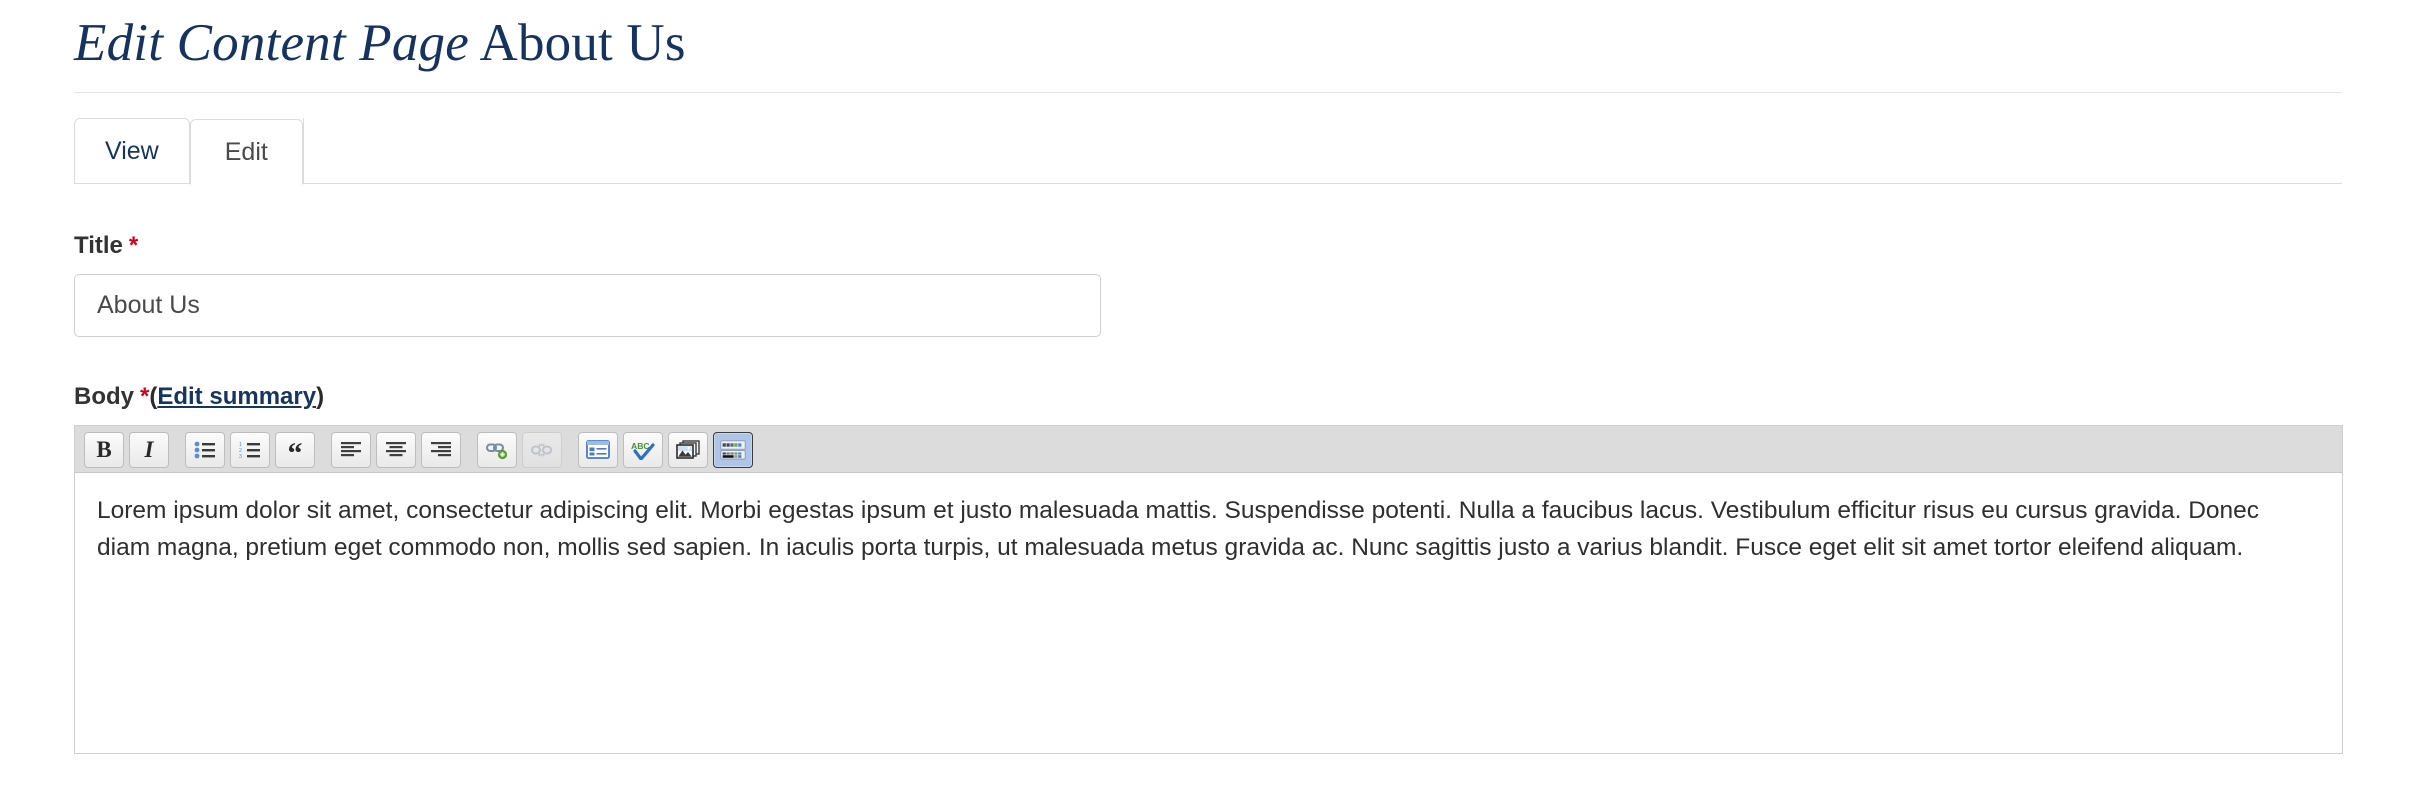 Image resolution: width=2416 pixels, height=808 pixels. I want to click on spellcheck-abc-icon: ABC, so click(643, 450).